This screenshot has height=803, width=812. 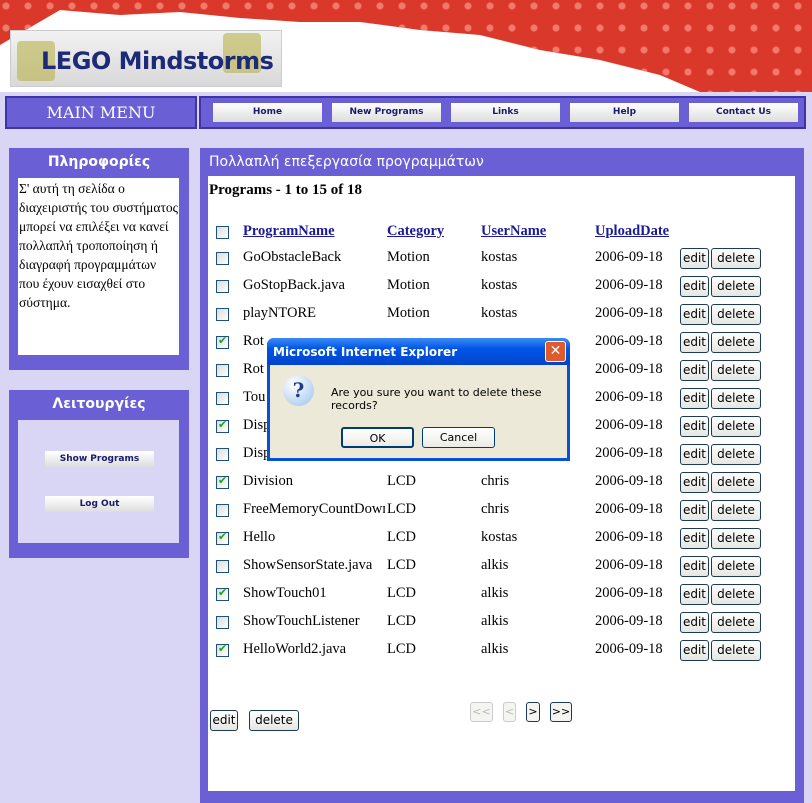 I want to click on show-programs-button: Show Programs, so click(x=99, y=459).